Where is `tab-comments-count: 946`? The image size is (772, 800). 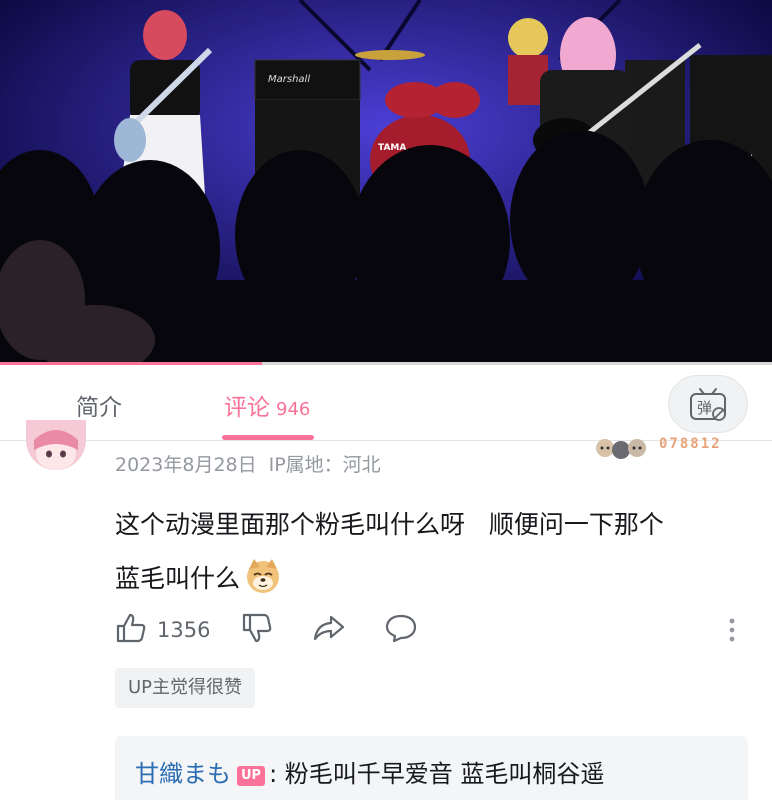
tab-comments-count: 946 is located at coordinates (293, 409).